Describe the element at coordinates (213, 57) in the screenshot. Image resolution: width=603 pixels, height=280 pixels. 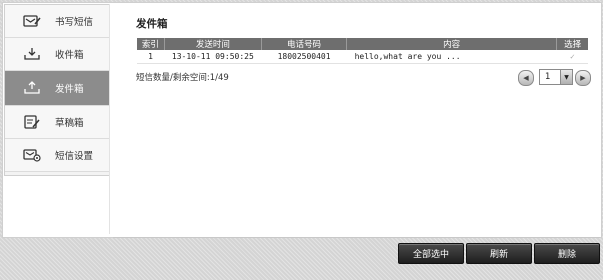
I see `cell-send-time: 13-10-11 09:50:25` at that location.